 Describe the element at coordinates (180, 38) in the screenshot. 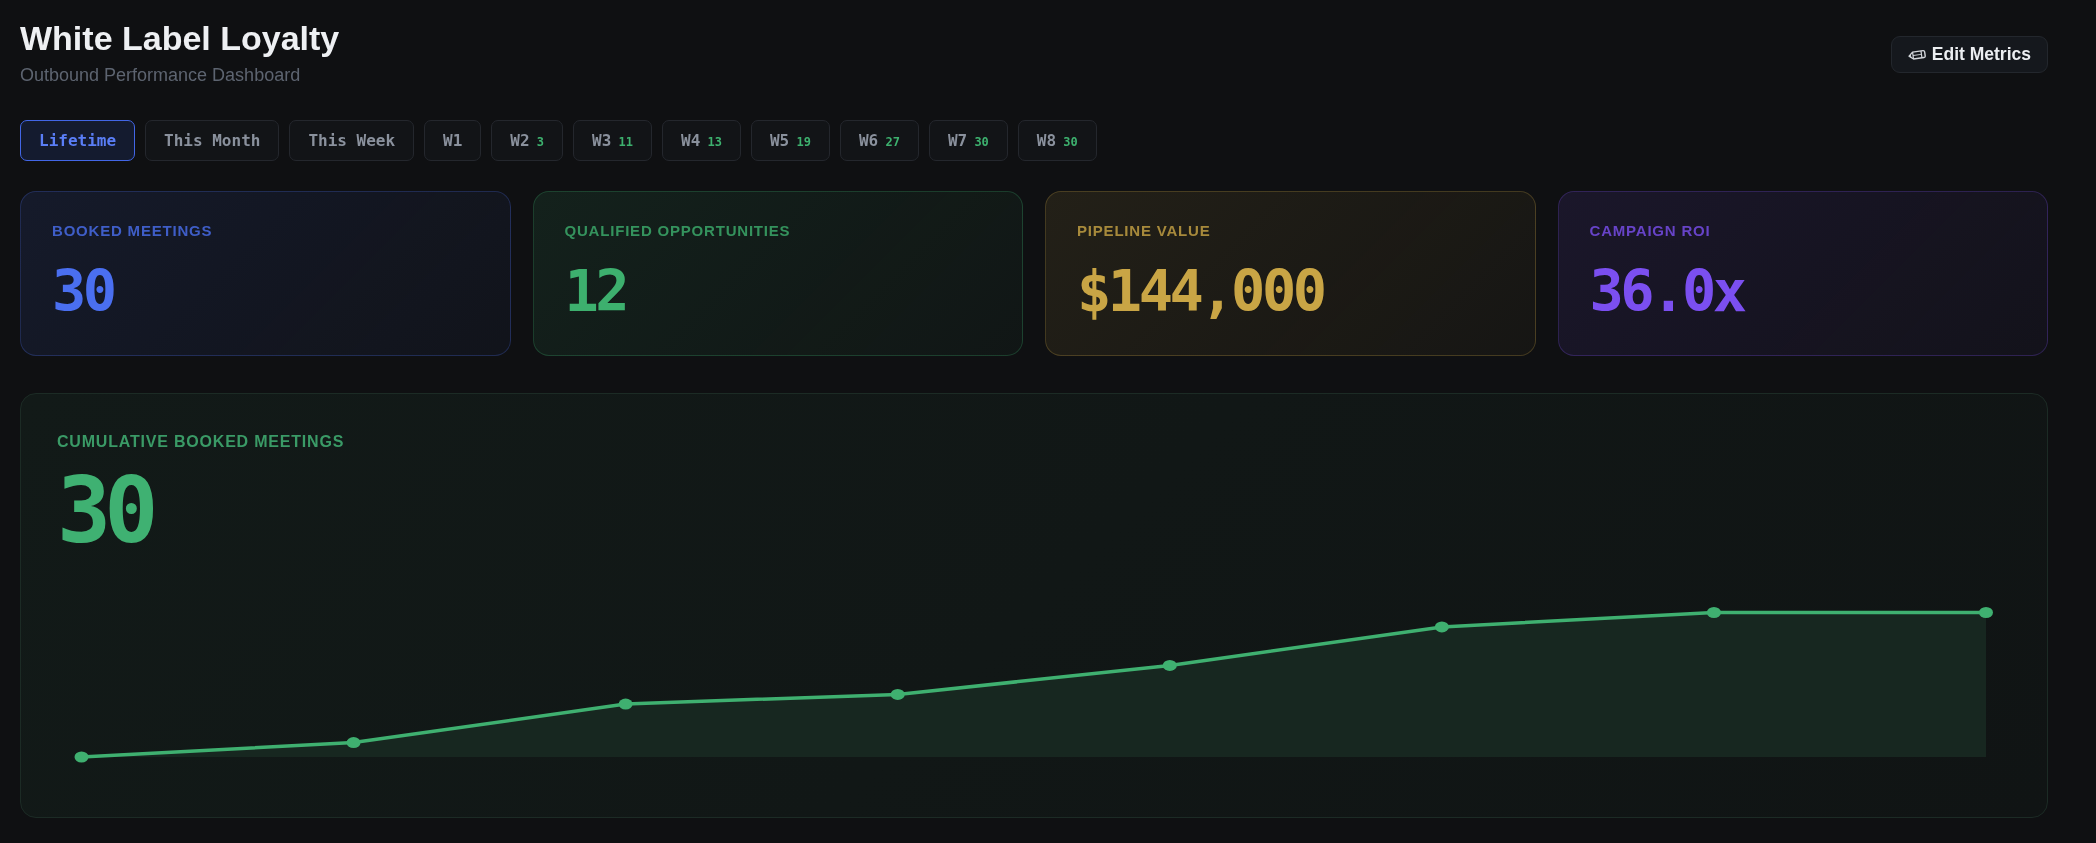

I see `dashboard-title: White Label Loyalty` at that location.